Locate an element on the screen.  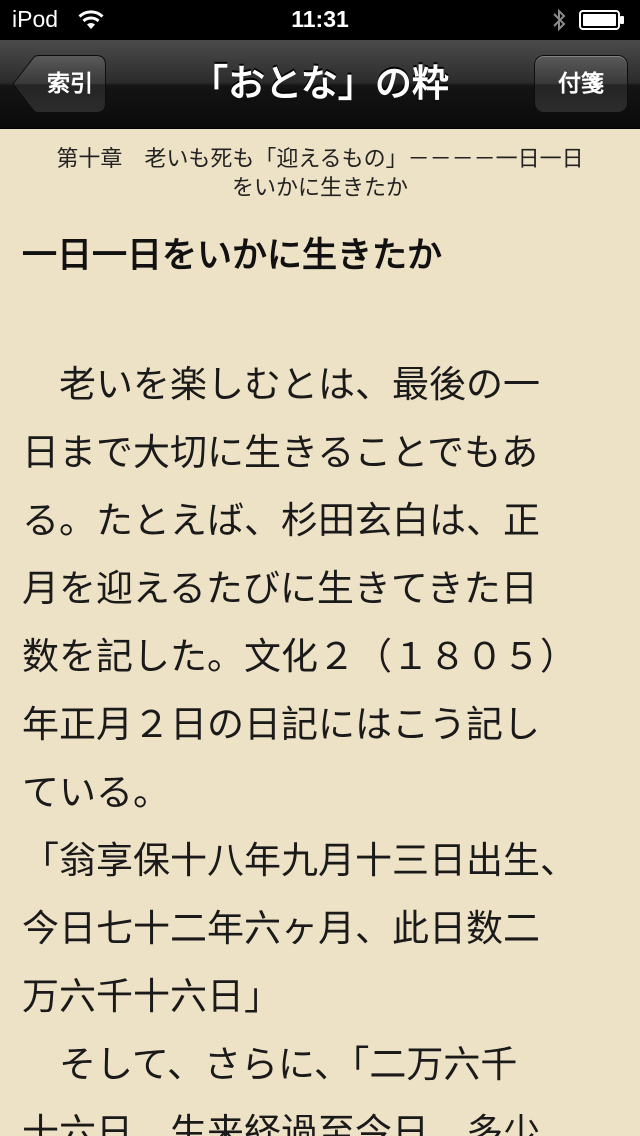
body-line: 今日七十二年六ヶ月、此日数二 is located at coordinates (281, 928).